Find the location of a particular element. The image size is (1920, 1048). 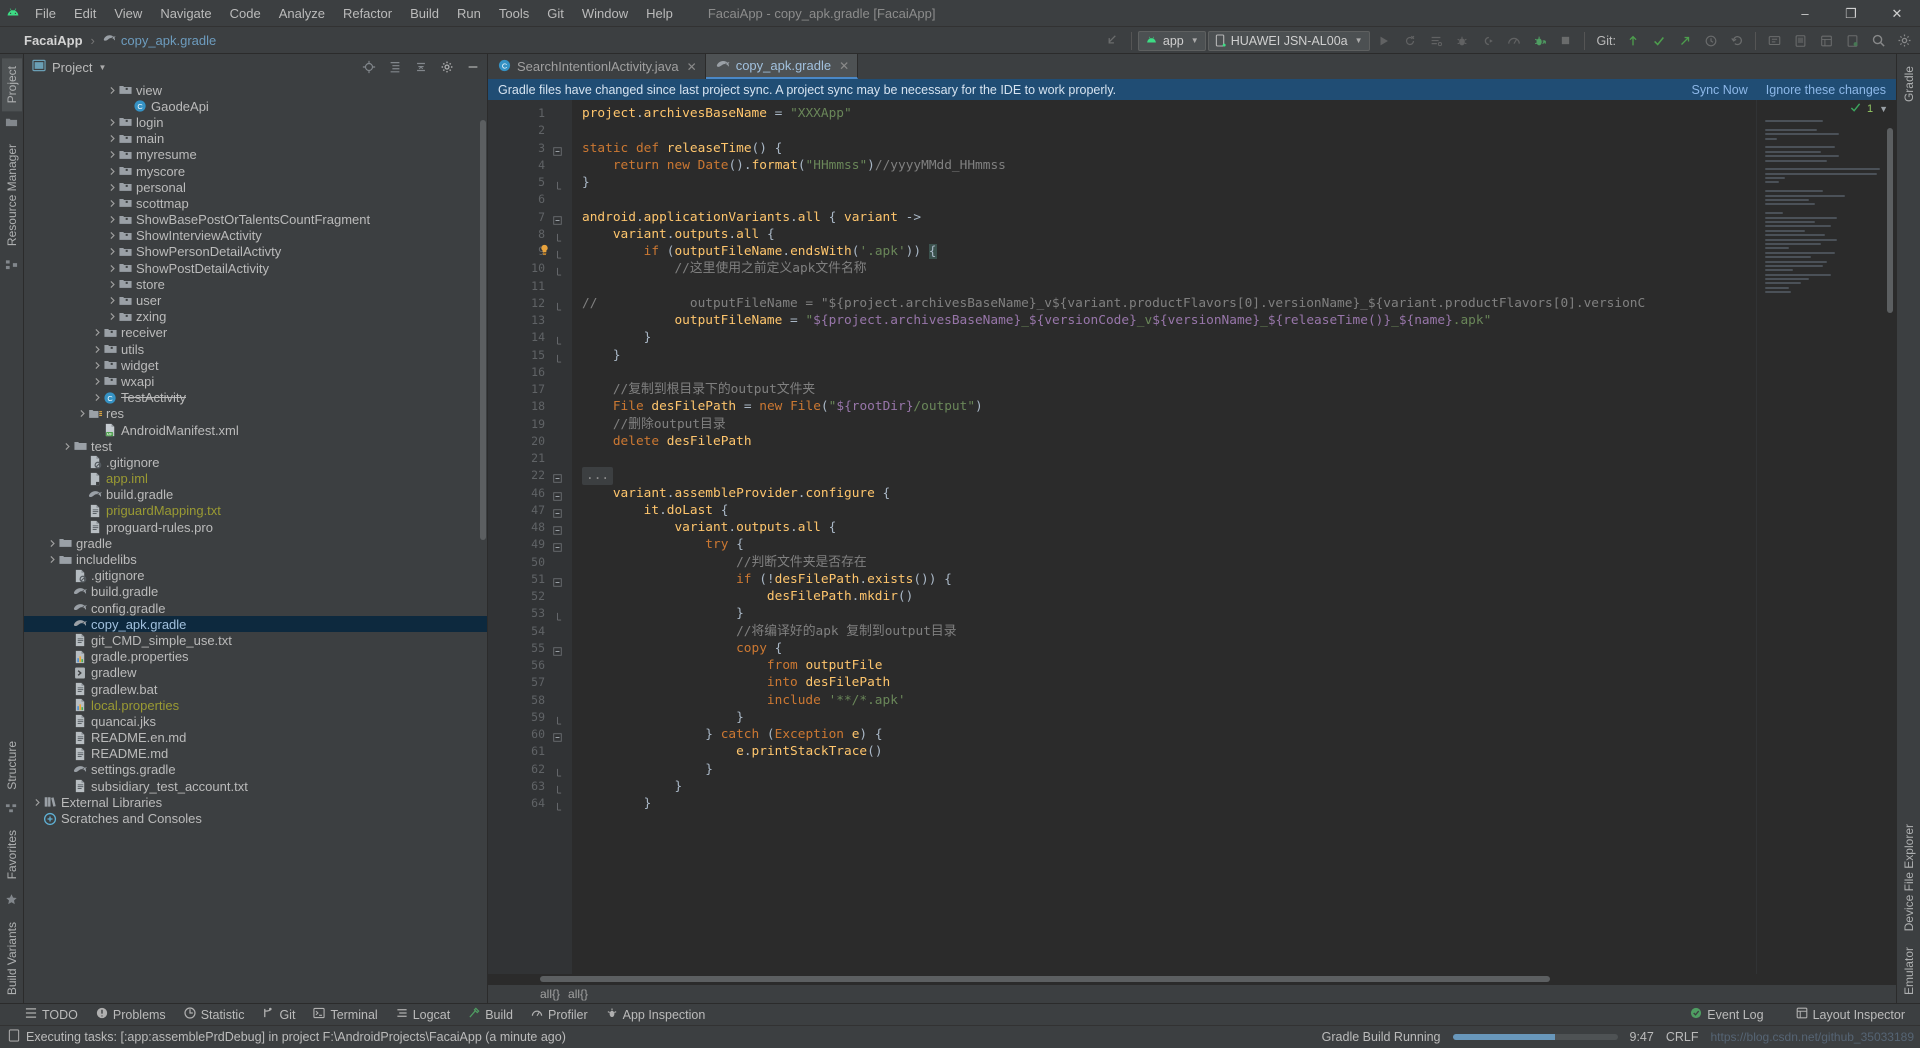

attach-debugger-icon is located at coordinates (1488, 41).